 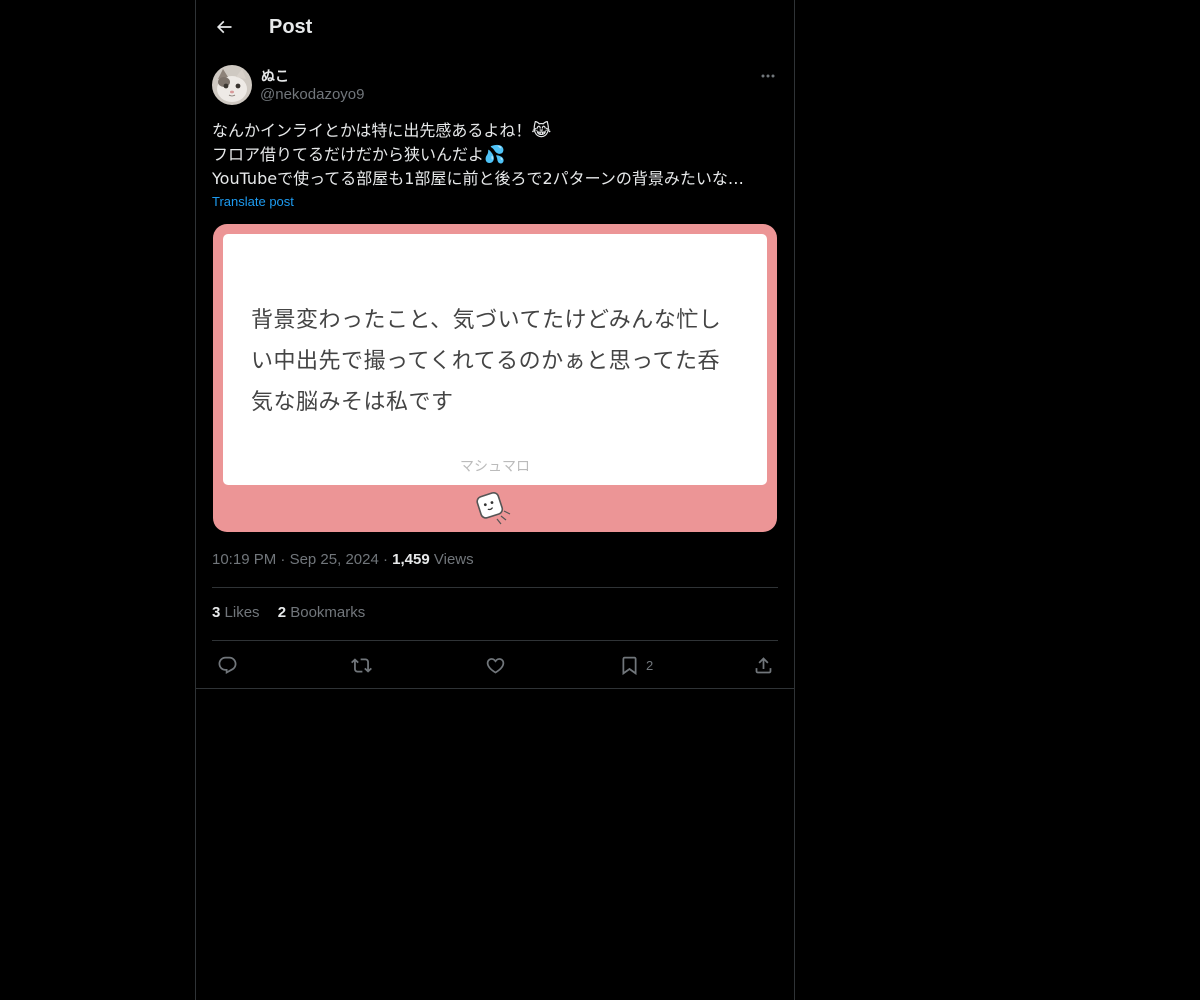 What do you see at coordinates (411, 559) in the screenshot?
I see `views-count: 1,459` at bounding box center [411, 559].